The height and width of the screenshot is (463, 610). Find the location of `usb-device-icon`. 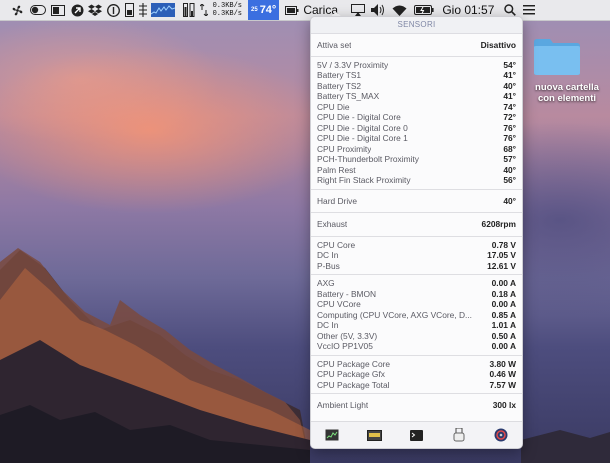

usb-device-icon is located at coordinates (459, 435).